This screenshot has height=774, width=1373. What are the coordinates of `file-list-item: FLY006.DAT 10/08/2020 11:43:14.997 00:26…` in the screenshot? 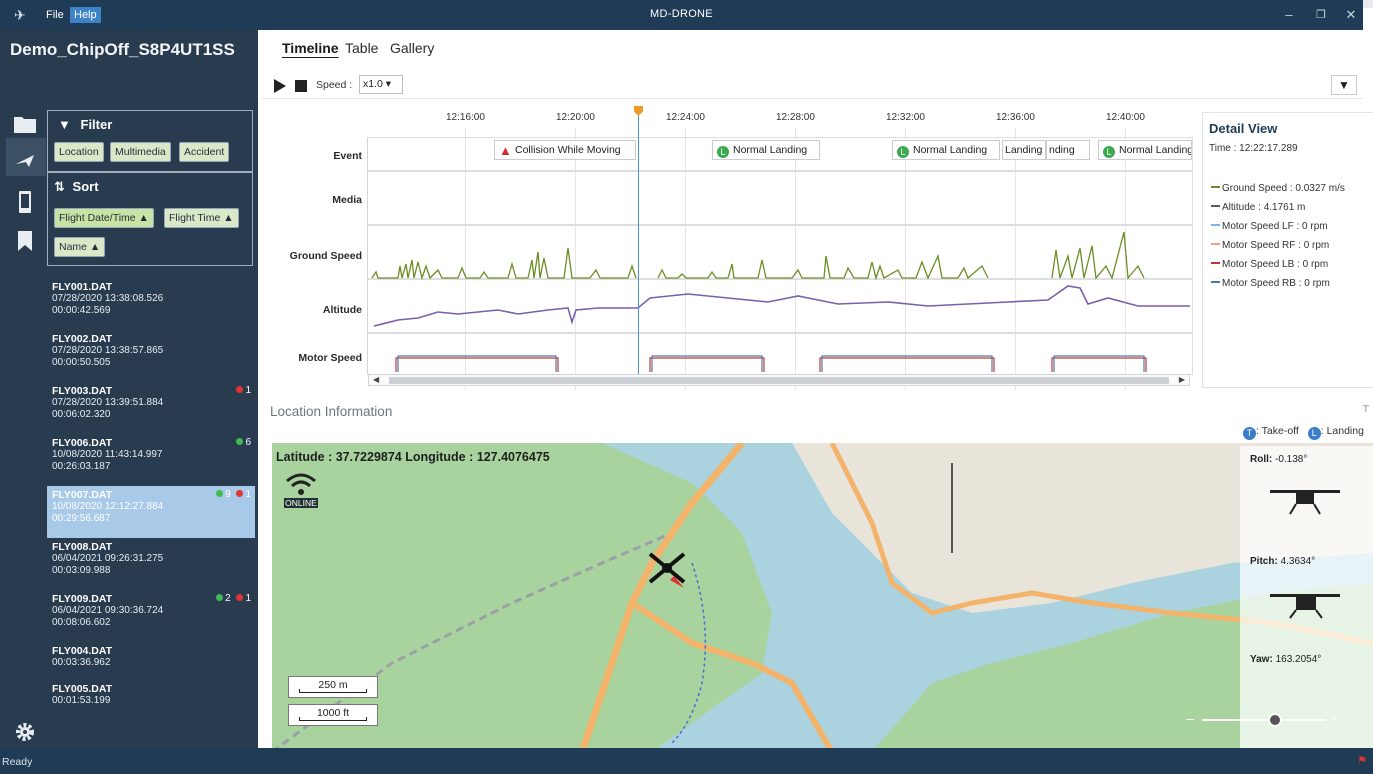 It's located at (151, 460).